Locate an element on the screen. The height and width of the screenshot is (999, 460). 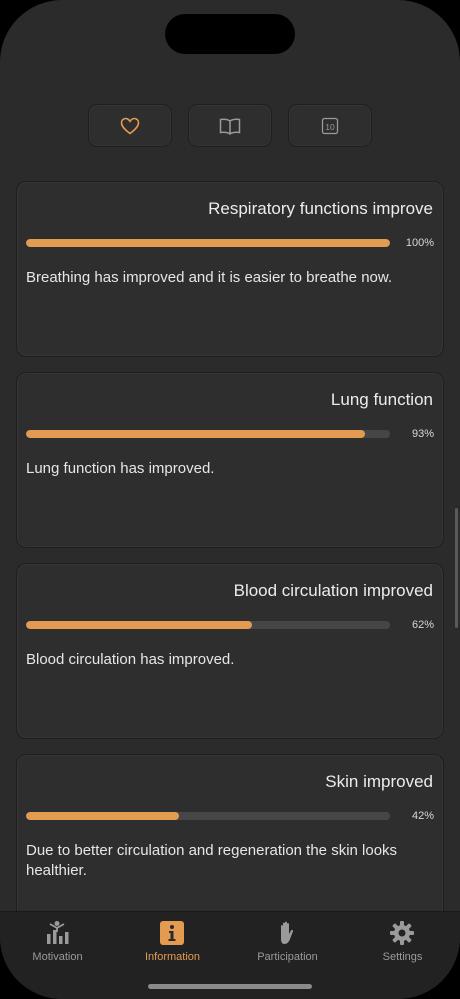
segment-book is located at coordinates (230, 125).